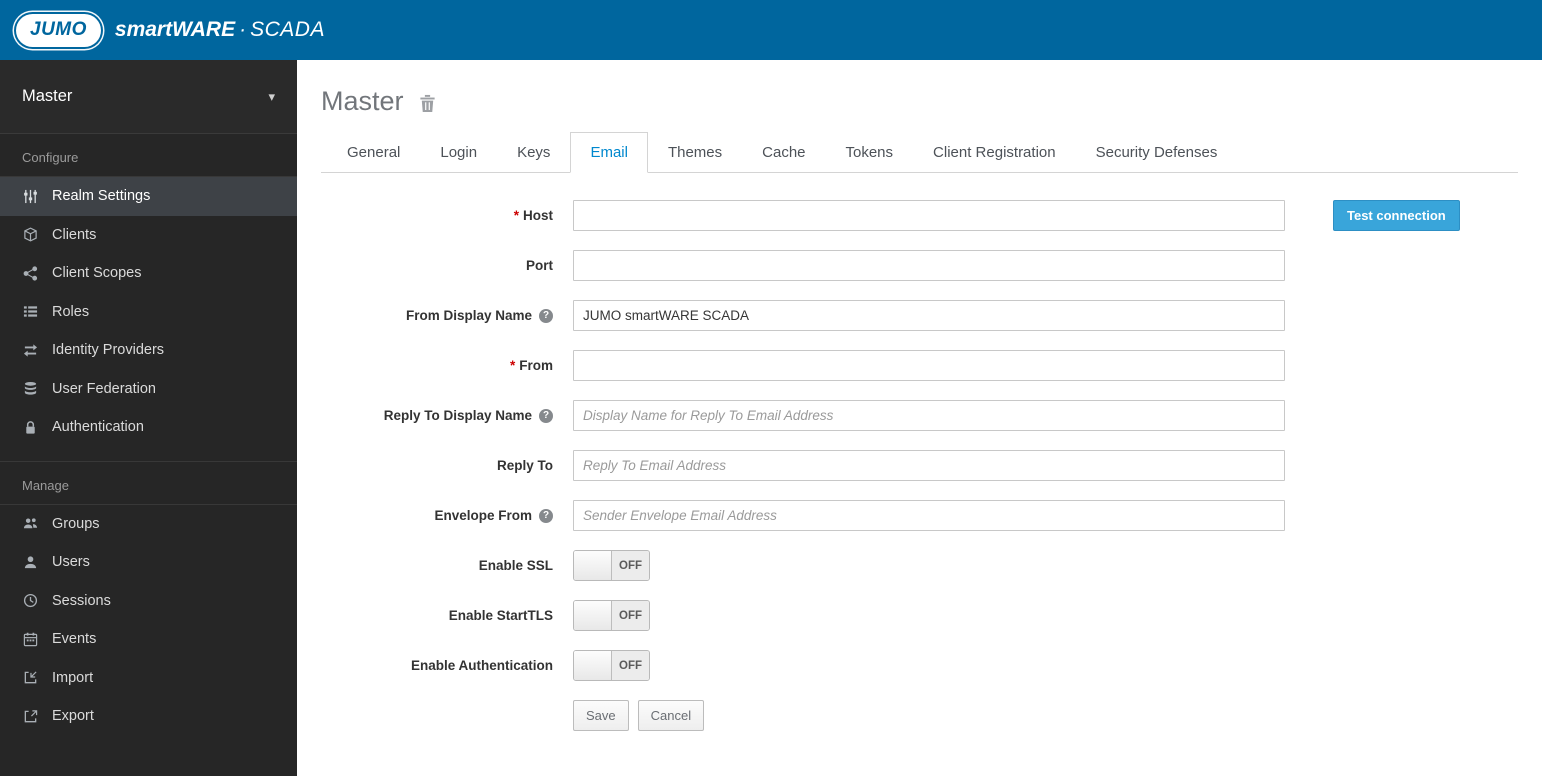 The width and height of the screenshot is (1542, 776). What do you see at coordinates (148, 427) in the screenshot?
I see `sidebar-item-authentication: Authentication` at bounding box center [148, 427].